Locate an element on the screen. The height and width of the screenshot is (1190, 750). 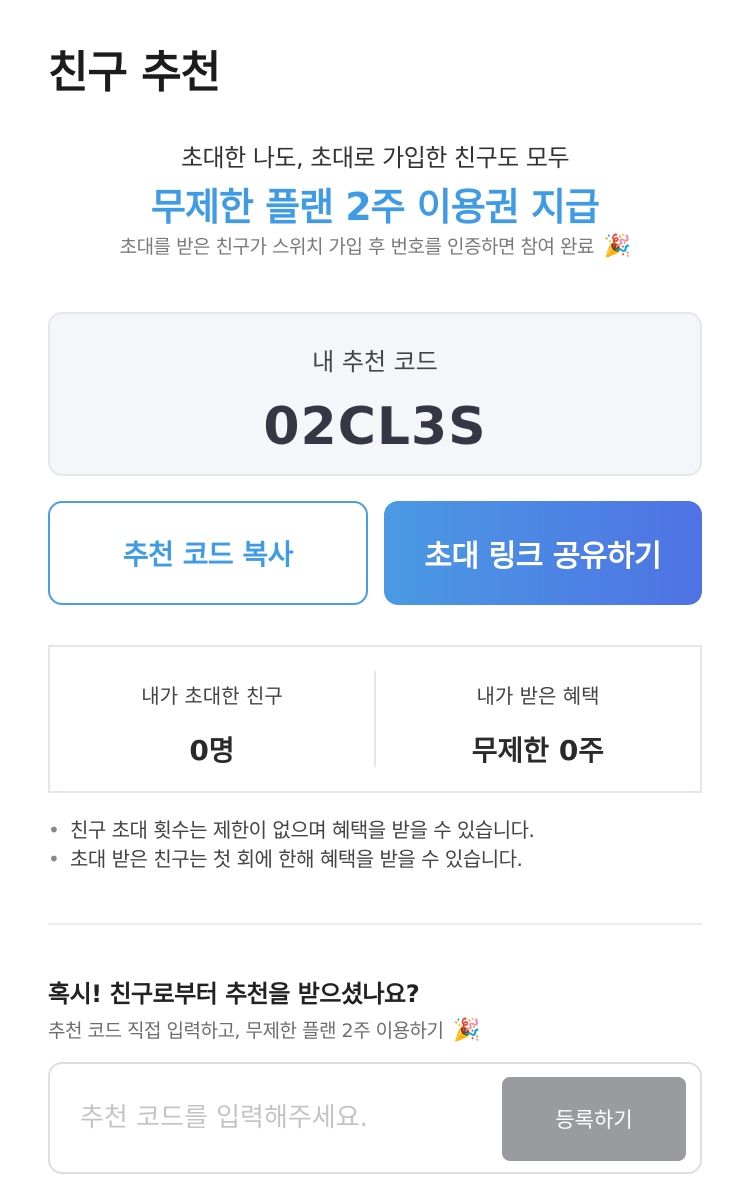
my-referral-code-card: 내 추천 코드 02CL3S is located at coordinates (375, 394).